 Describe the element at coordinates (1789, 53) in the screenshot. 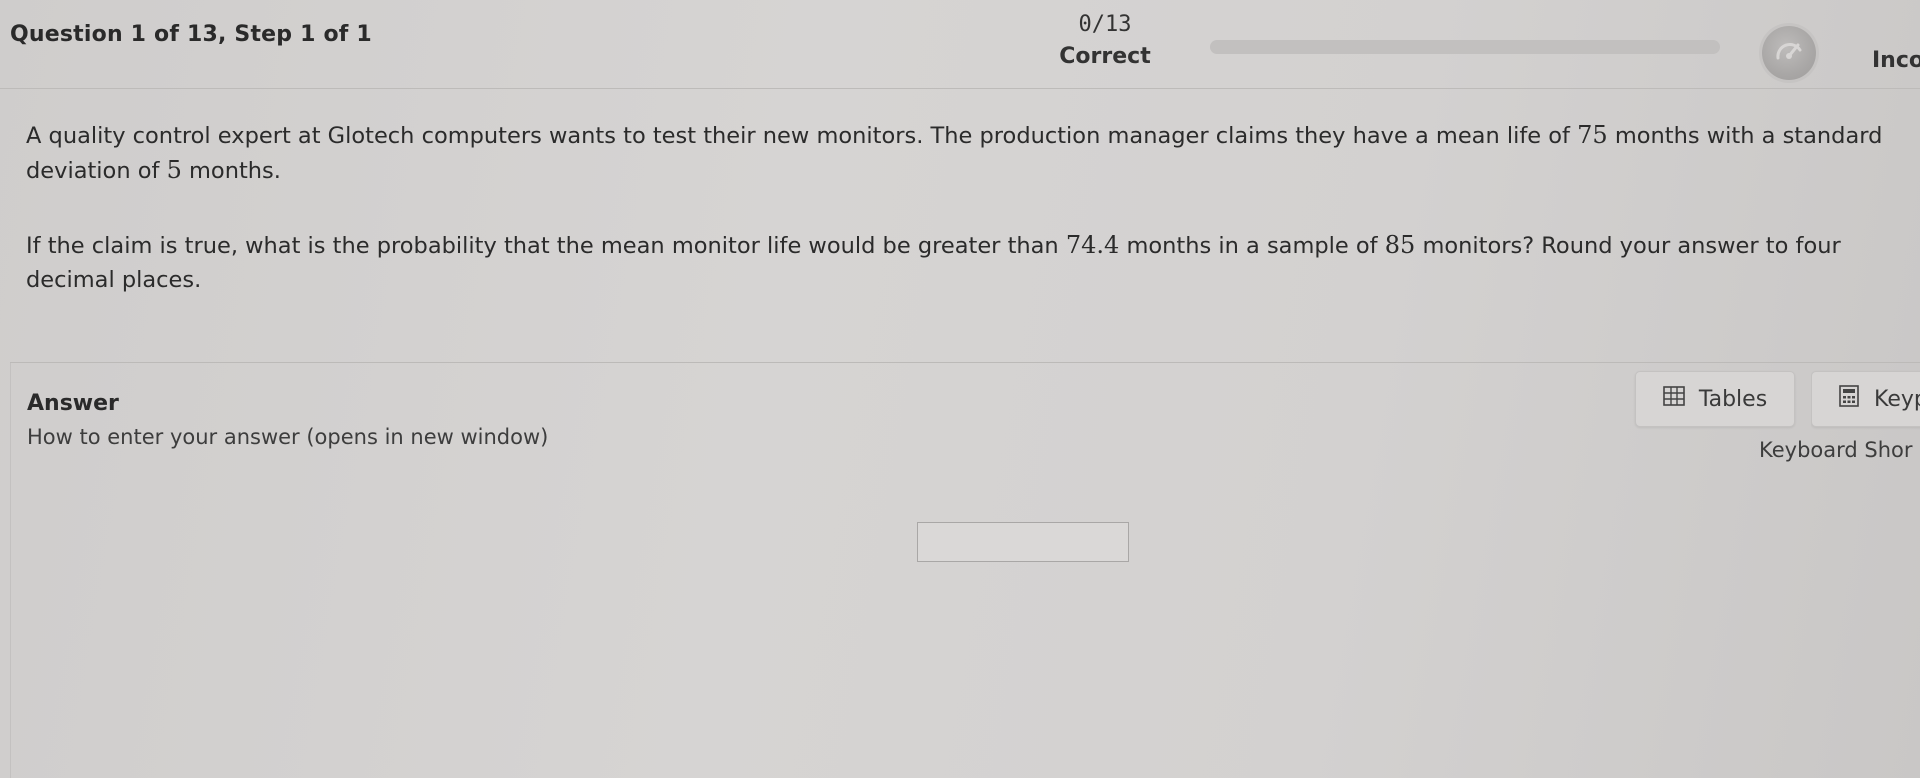

I see `gauge-icon` at that location.